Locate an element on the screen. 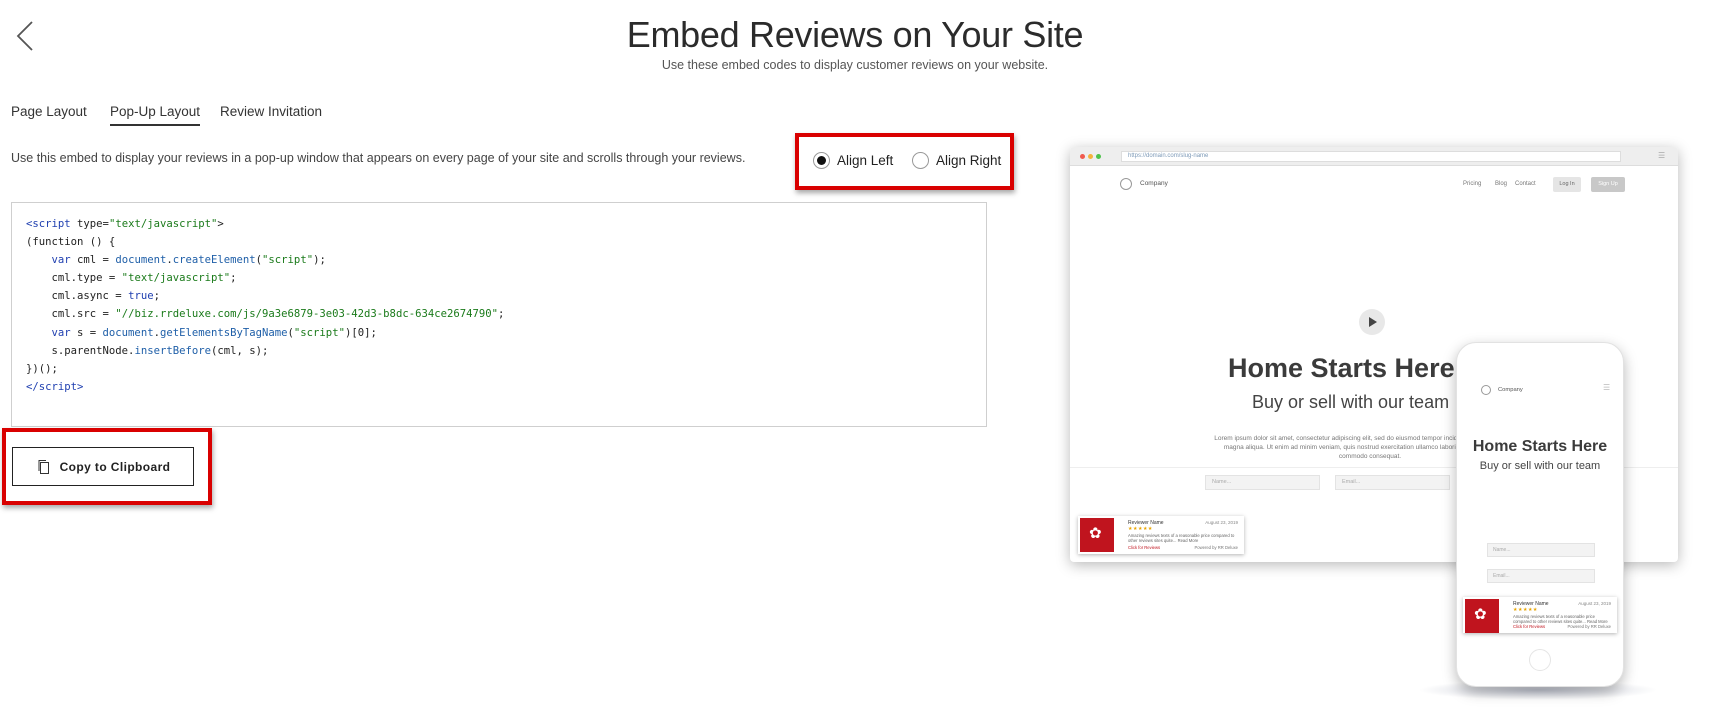  radio-checked-icon is located at coordinates (821, 160).